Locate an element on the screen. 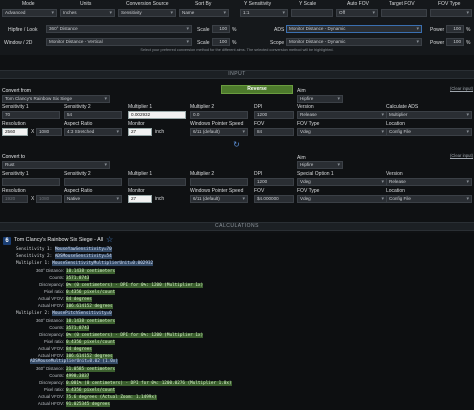 This screenshot has width=474, height=410. clear-input-link: (Clear input) is located at coordinates (461, 88).